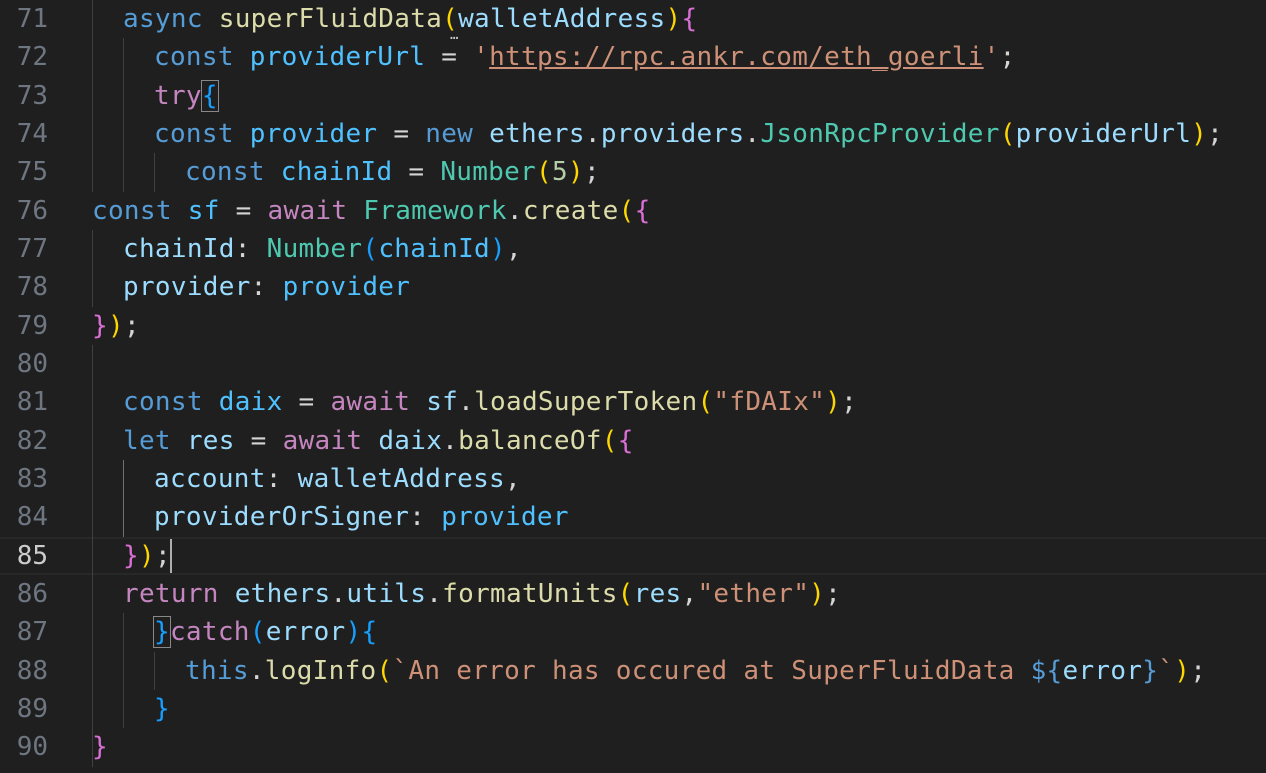 The image size is (1266, 773). What do you see at coordinates (633, 555) in the screenshot?
I see `code-line-85: 85});` at bounding box center [633, 555].